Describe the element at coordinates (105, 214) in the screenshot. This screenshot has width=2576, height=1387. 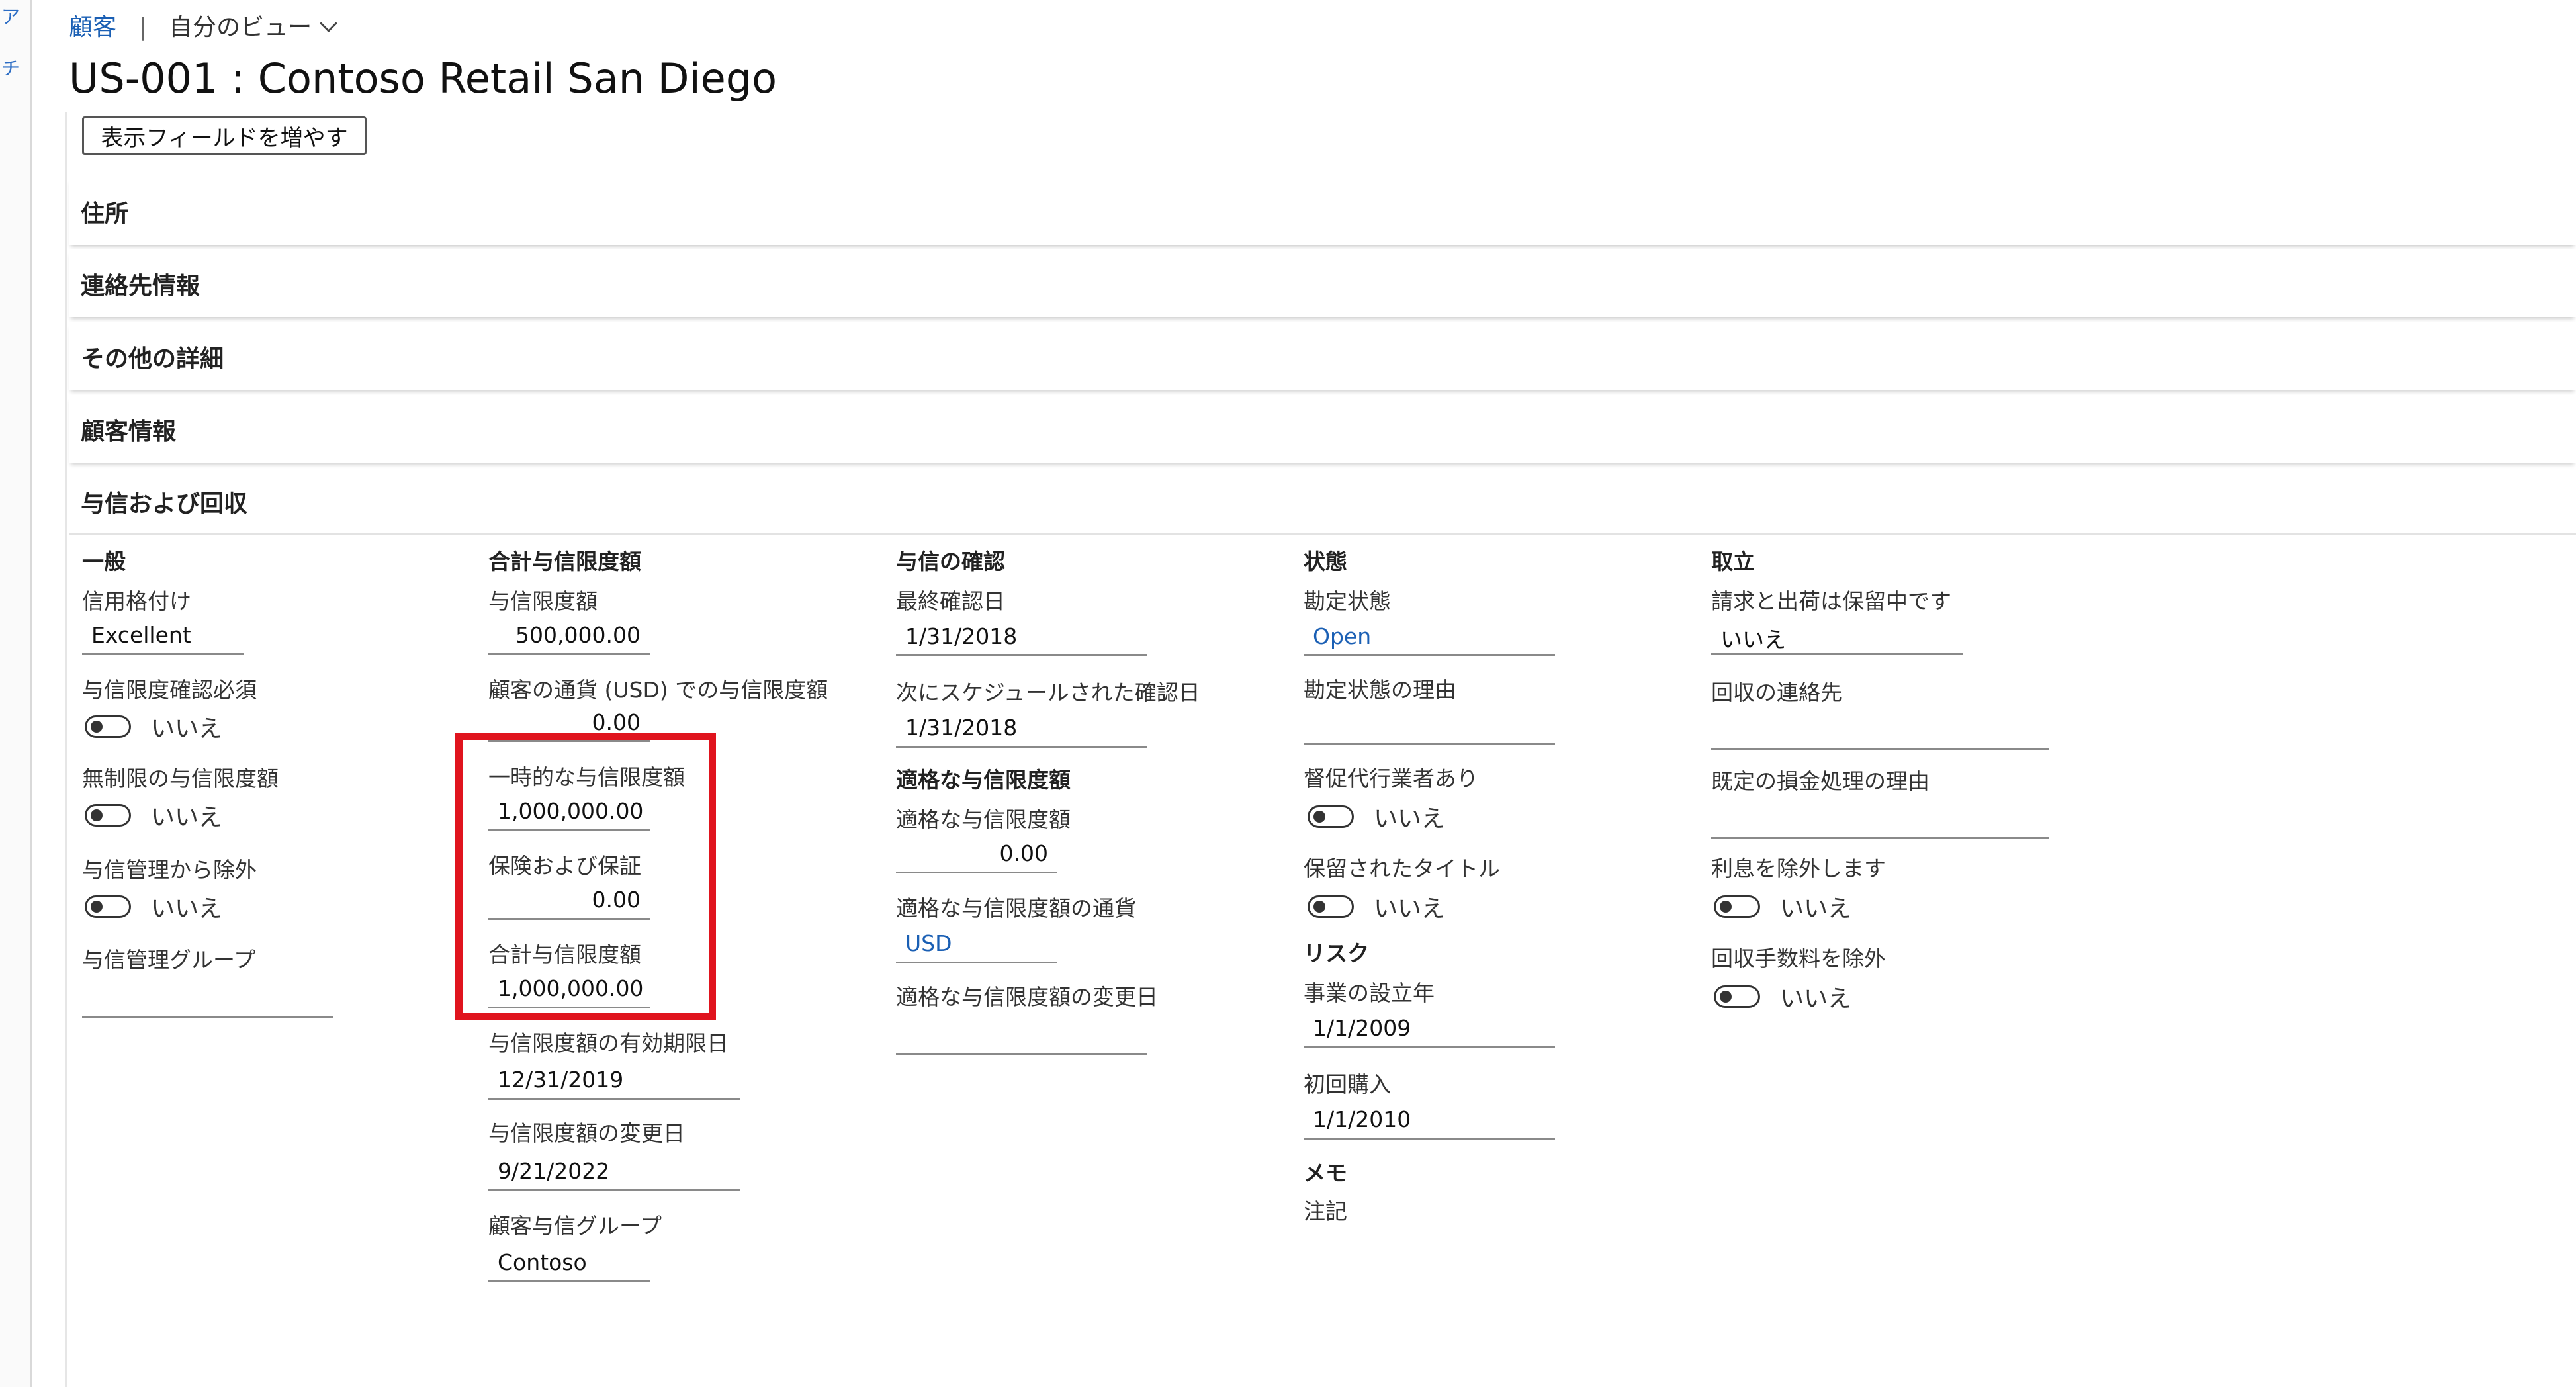
I see `section-header-label: 住所` at that location.